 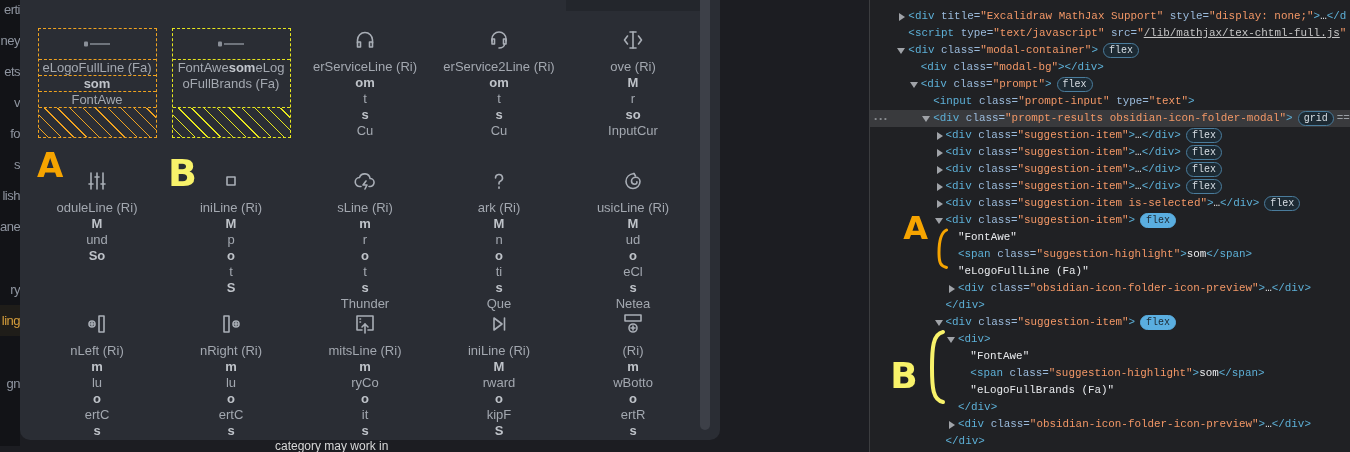 What do you see at coordinates (499, 351) in the screenshot?
I see `name-fragment: iniLine (Ri)` at bounding box center [499, 351].